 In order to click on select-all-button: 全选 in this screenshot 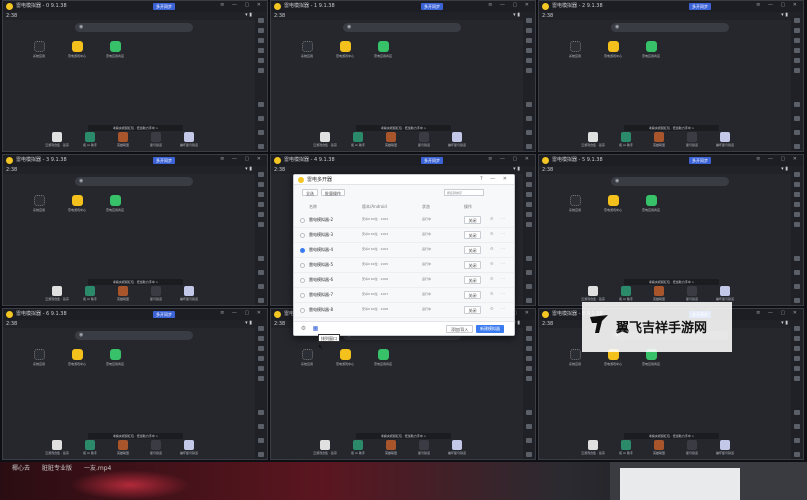, I will do `click(310, 192)`.